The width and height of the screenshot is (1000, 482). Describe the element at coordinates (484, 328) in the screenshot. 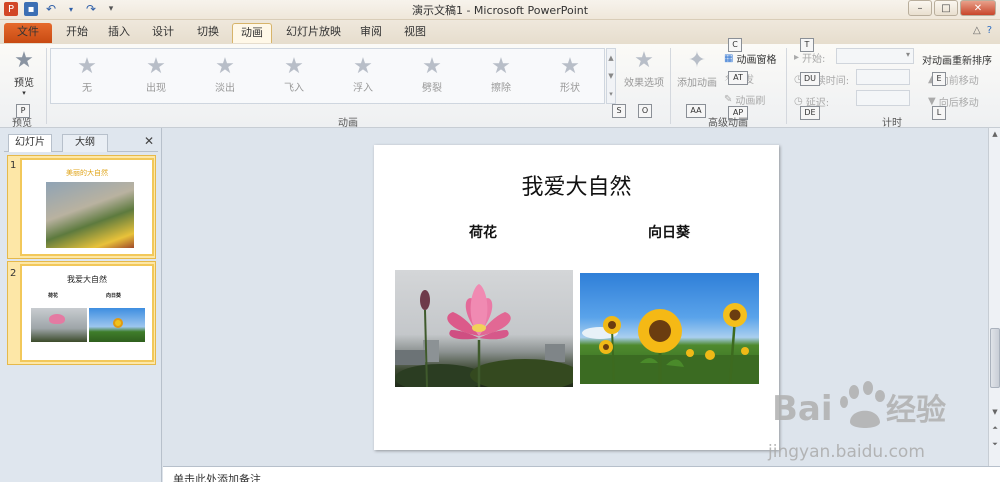

I see `lotus-photo` at that location.